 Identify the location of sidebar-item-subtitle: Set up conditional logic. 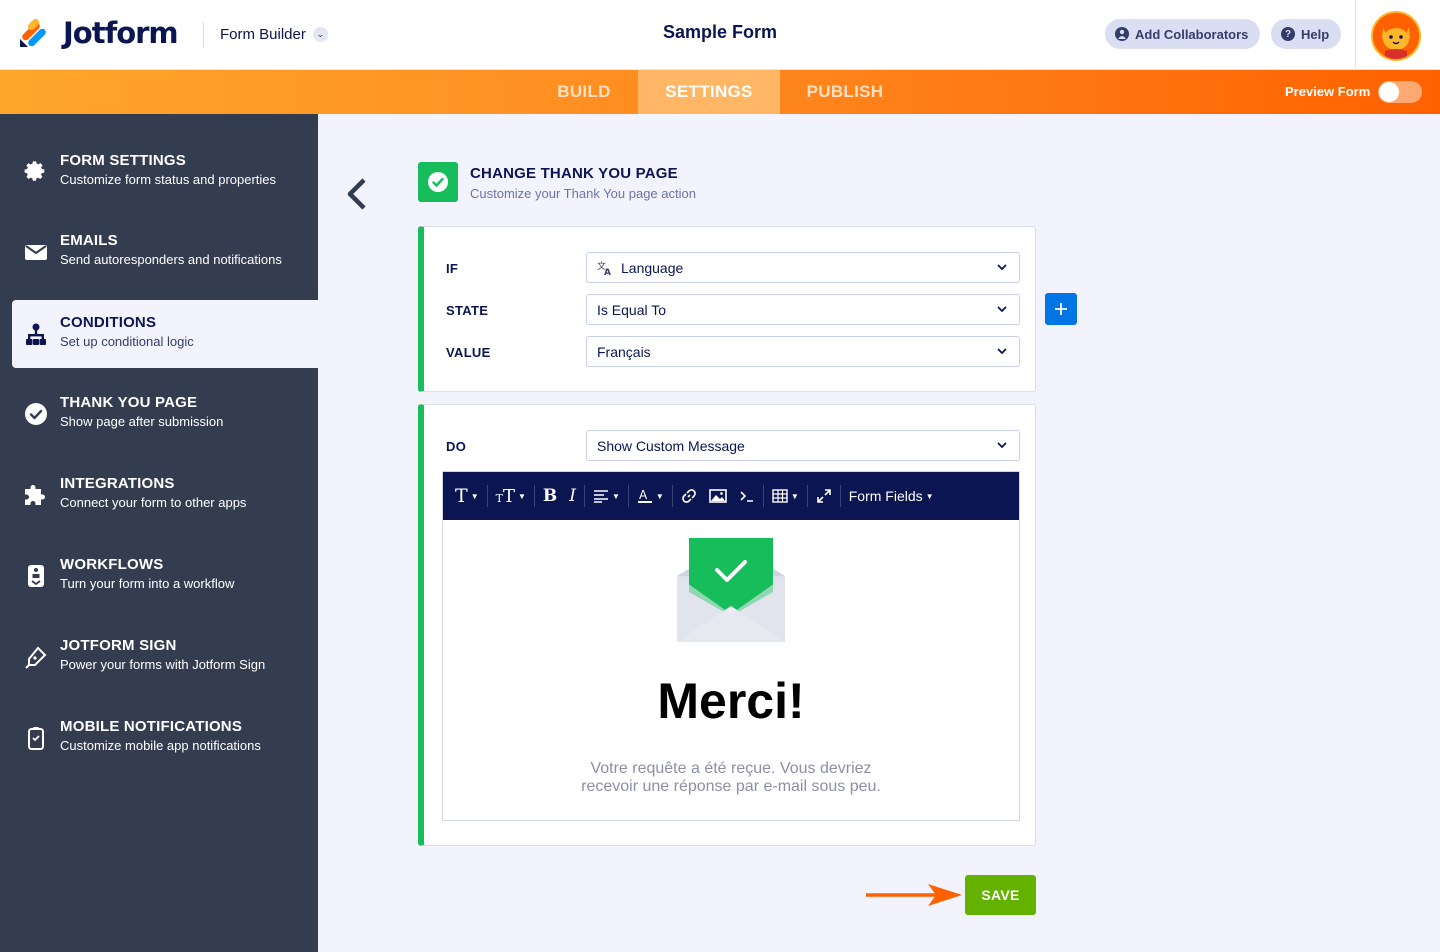
(127, 341).